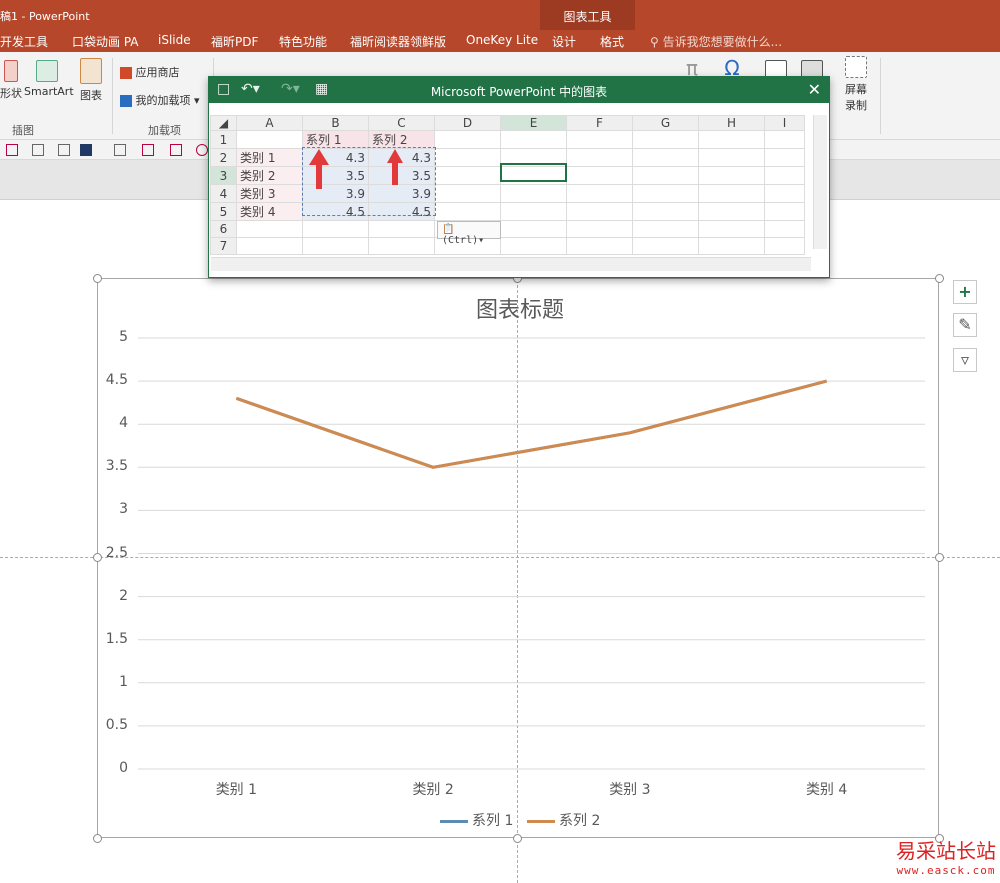  Describe the element at coordinates (731, 123) in the screenshot. I see `column-header: H` at that location.